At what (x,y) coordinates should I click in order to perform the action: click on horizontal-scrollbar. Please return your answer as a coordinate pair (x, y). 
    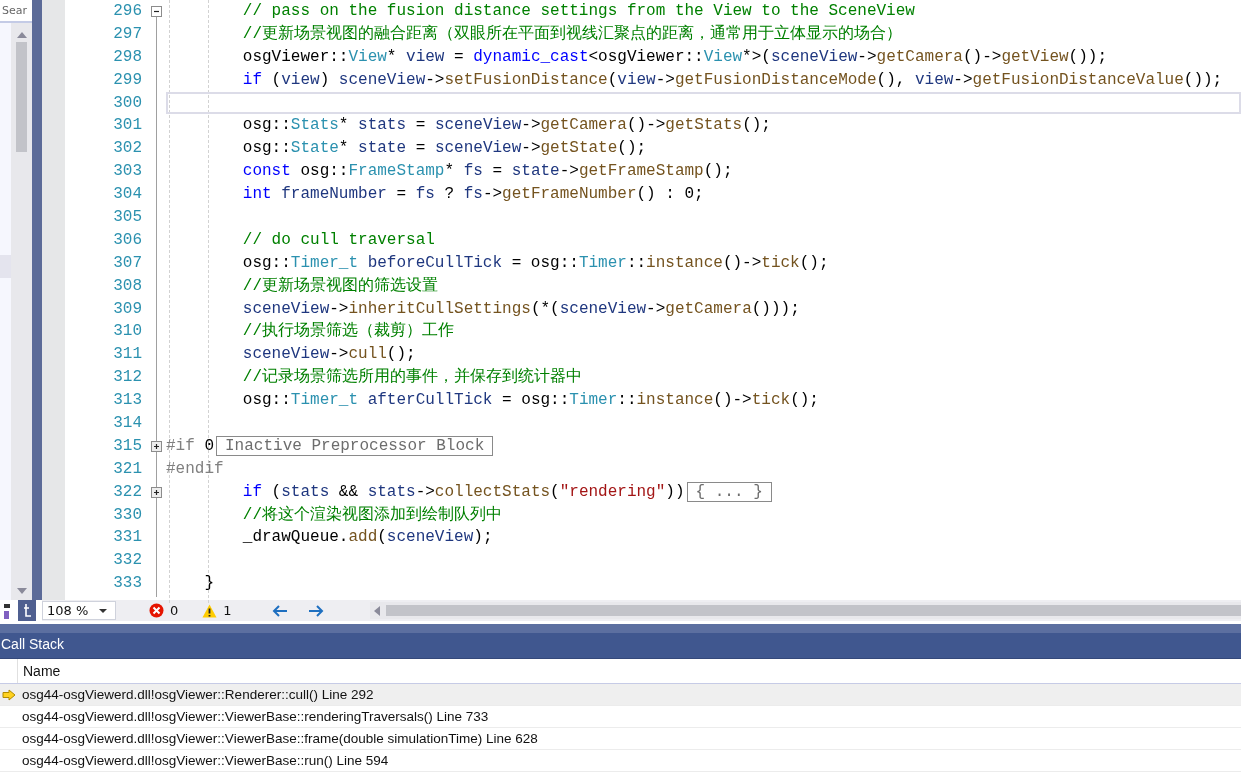
    Looking at the image, I should click on (805, 610).